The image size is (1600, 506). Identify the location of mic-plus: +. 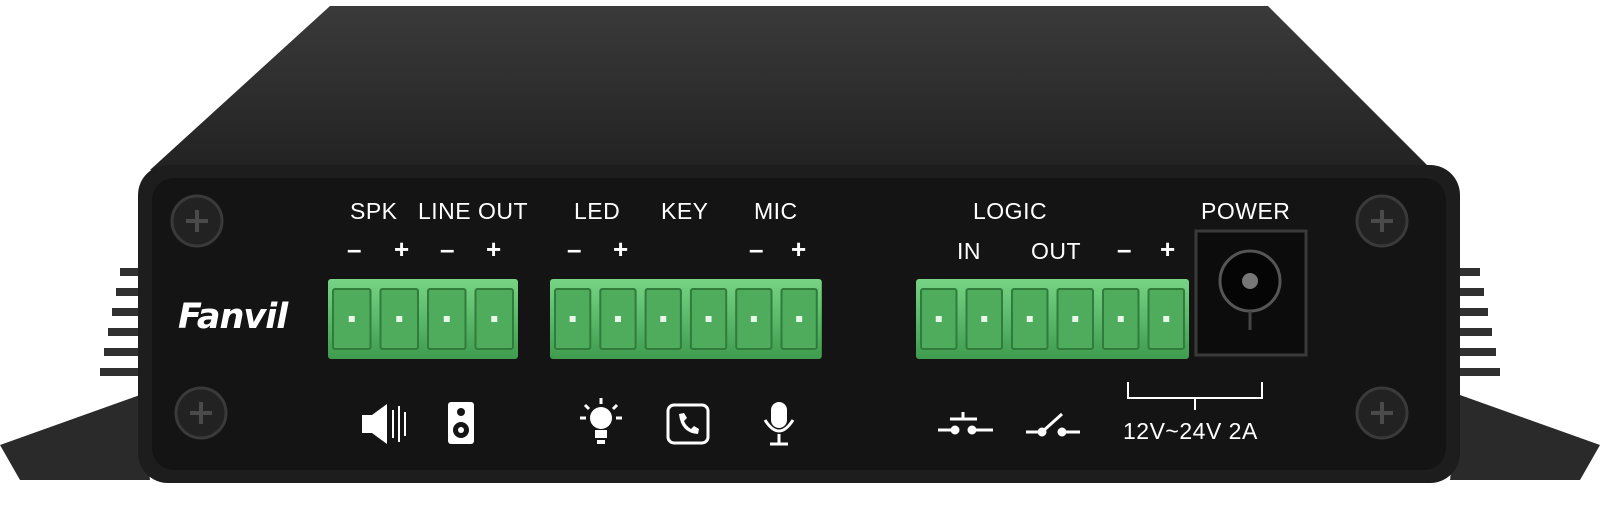
(799, 249).